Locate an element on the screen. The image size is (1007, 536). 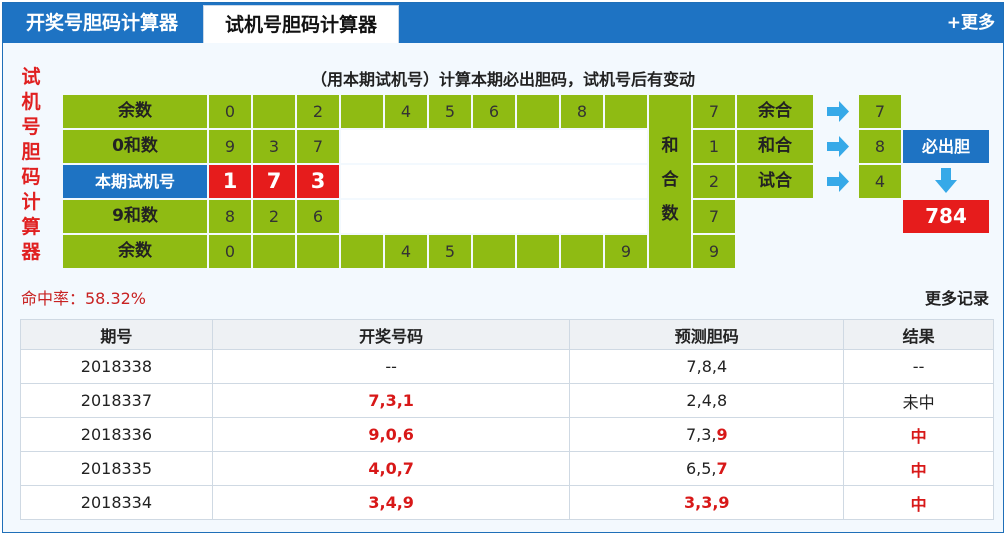
draw-cell: 3,4,9 is located at coordinates (391, 502).